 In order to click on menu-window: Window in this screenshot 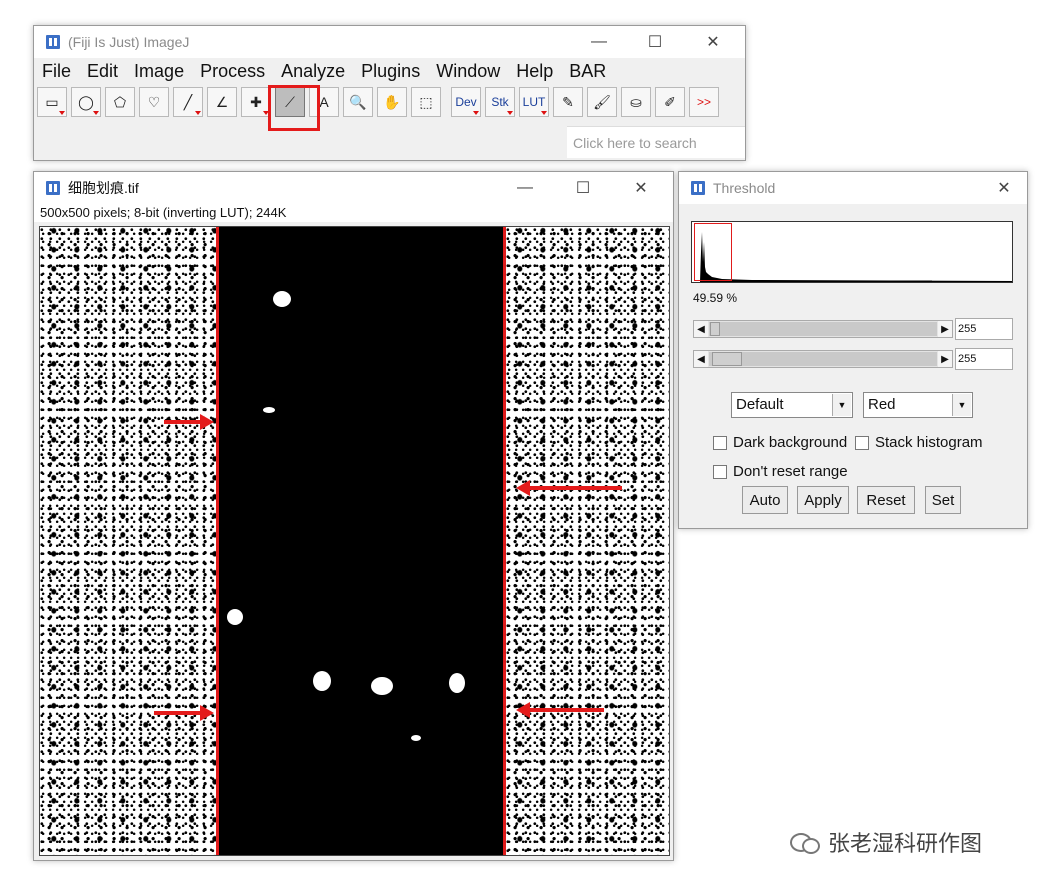, I will do `click(468, 71)`.